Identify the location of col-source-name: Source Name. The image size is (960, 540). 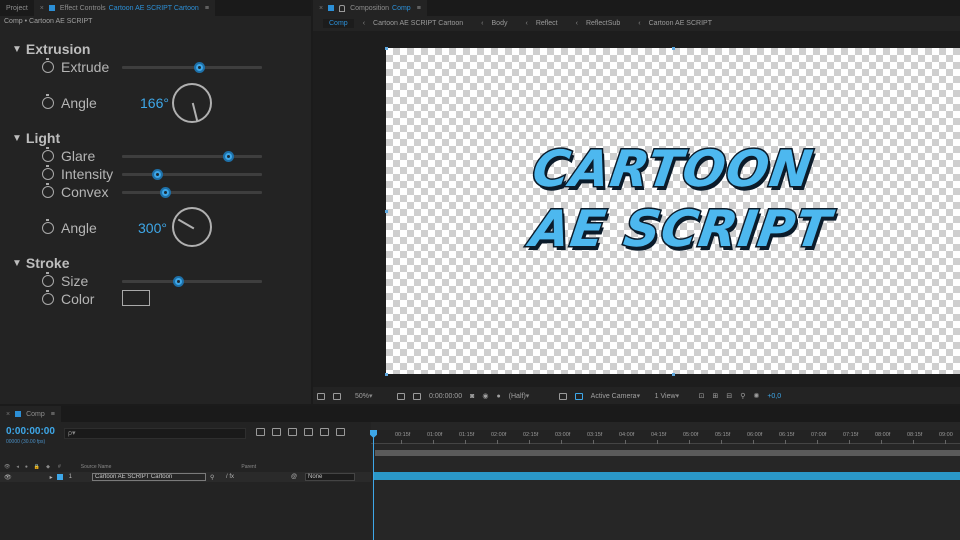
(96, 467).